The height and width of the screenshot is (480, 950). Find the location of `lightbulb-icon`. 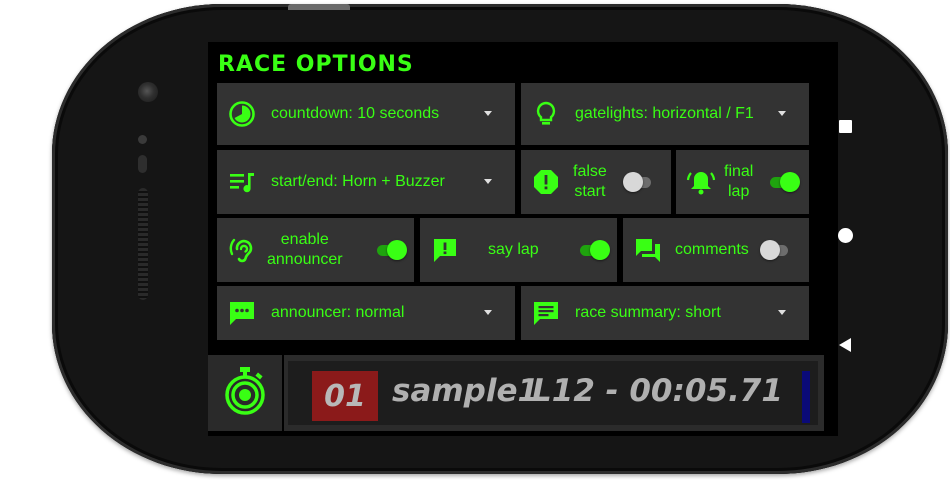

lightbulb-icon is located at coordinates (546, 114).